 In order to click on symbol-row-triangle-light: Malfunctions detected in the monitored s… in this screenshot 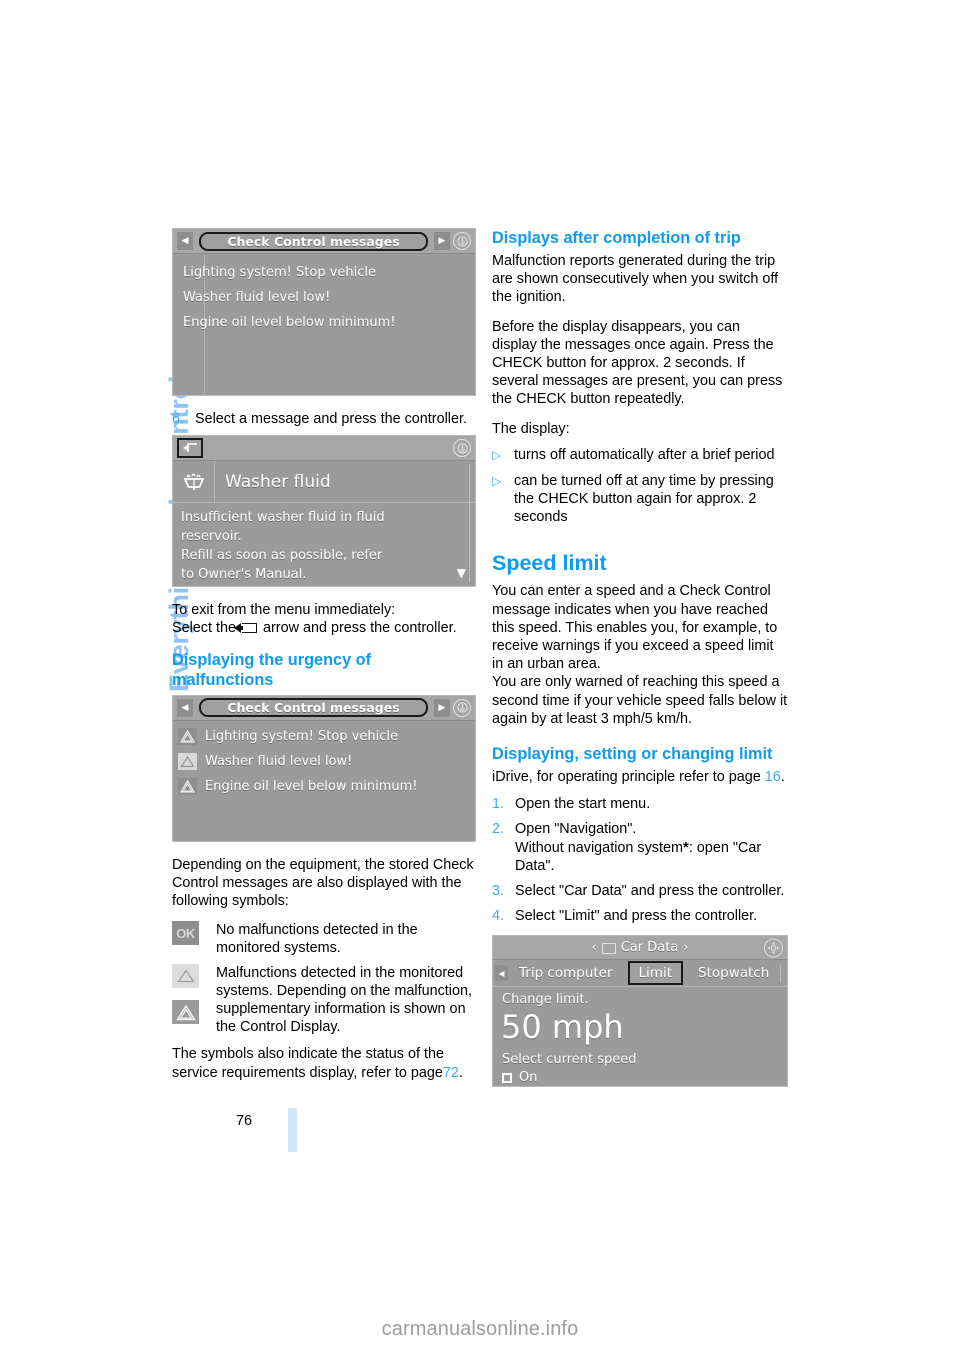, I will do `click(324, 981)`.